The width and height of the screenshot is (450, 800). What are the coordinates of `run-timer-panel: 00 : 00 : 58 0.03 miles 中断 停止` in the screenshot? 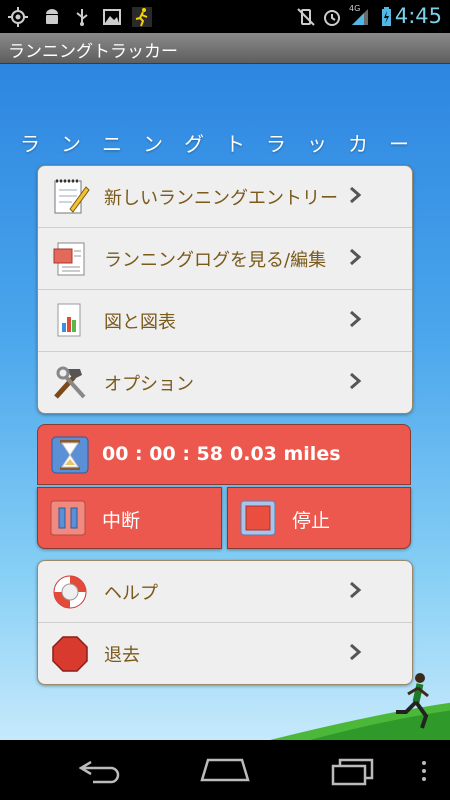 It's located at (224, 486).